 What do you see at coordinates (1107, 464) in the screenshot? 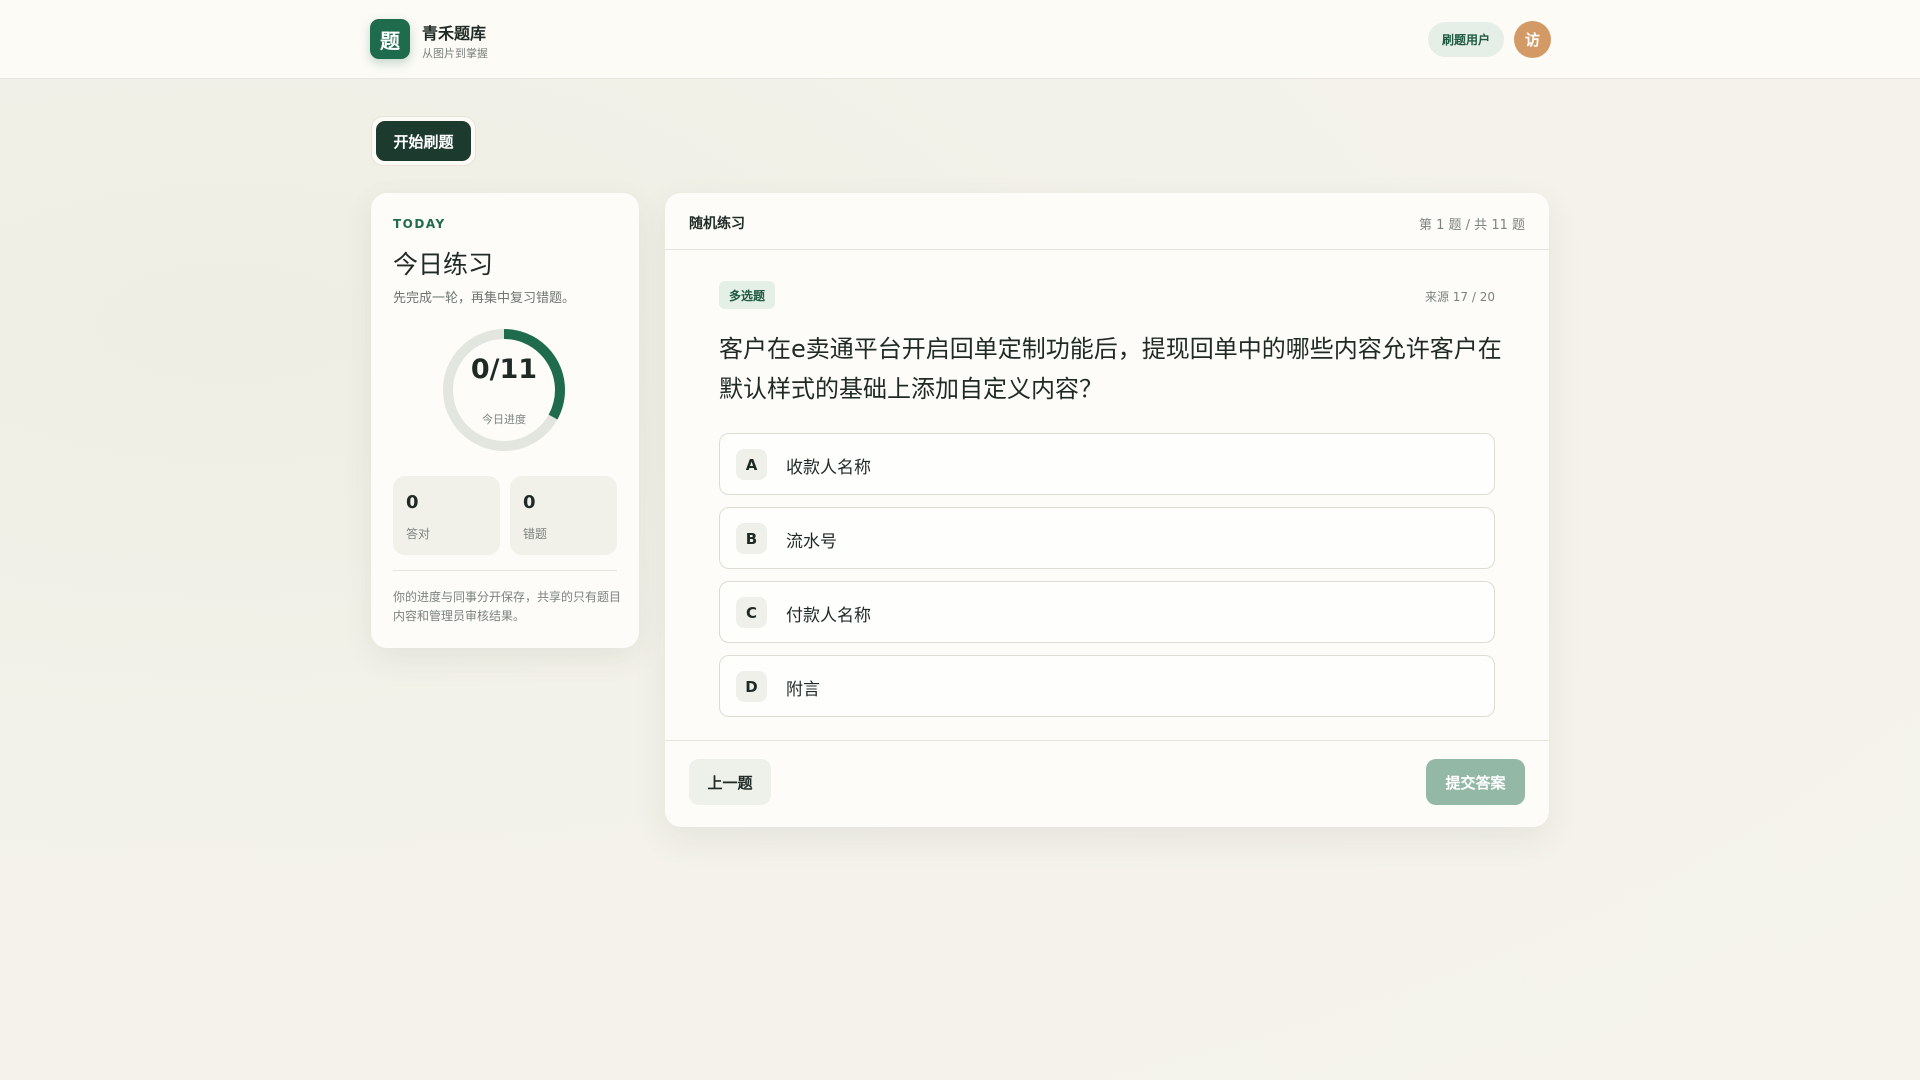
I see `option-a: A 收款人名称` at bounding box center [1107, 464].